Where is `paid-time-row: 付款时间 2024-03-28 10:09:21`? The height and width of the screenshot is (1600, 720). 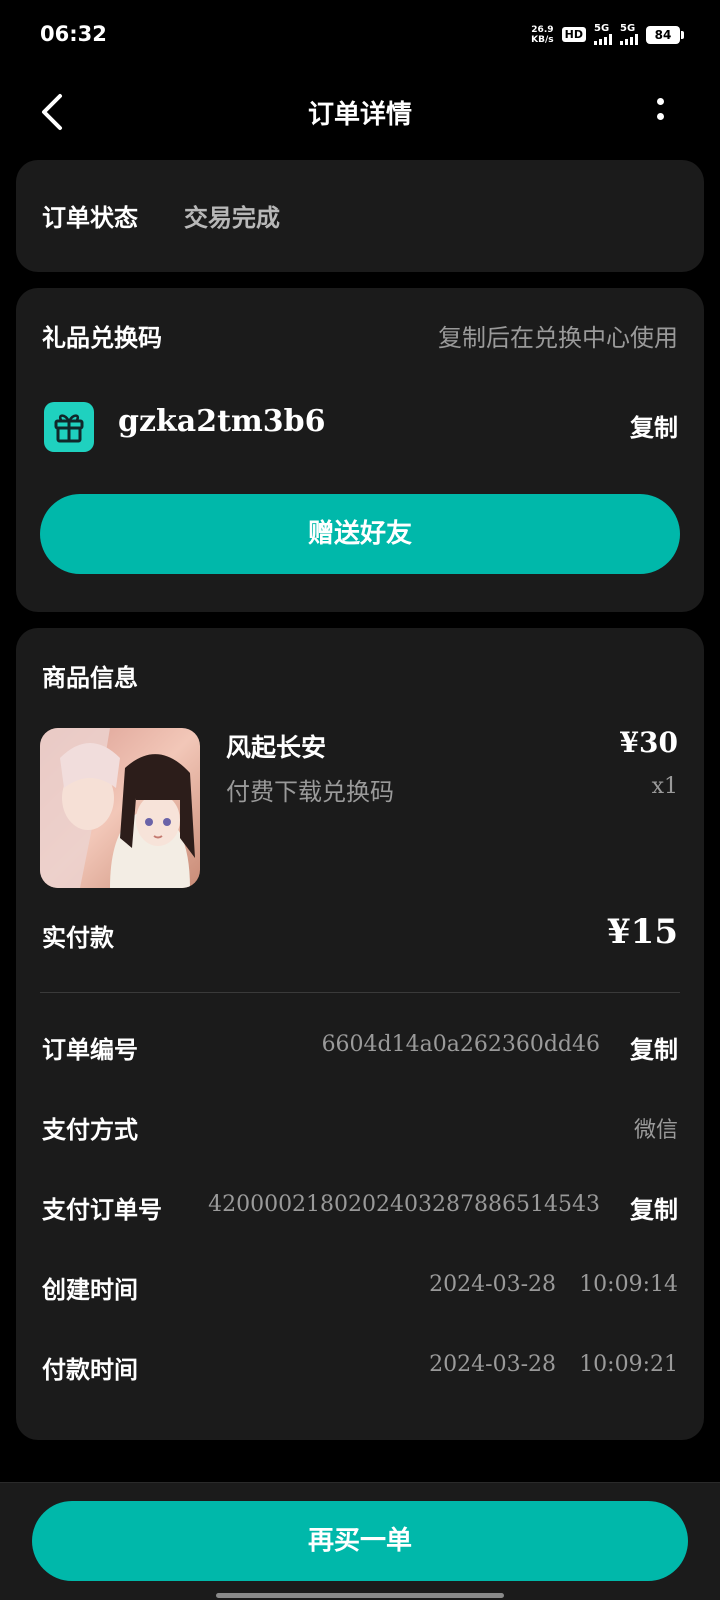
paid-time-row: 付款时间 2024-03-28 10:09:21 is located at coordinates (360, 1370).